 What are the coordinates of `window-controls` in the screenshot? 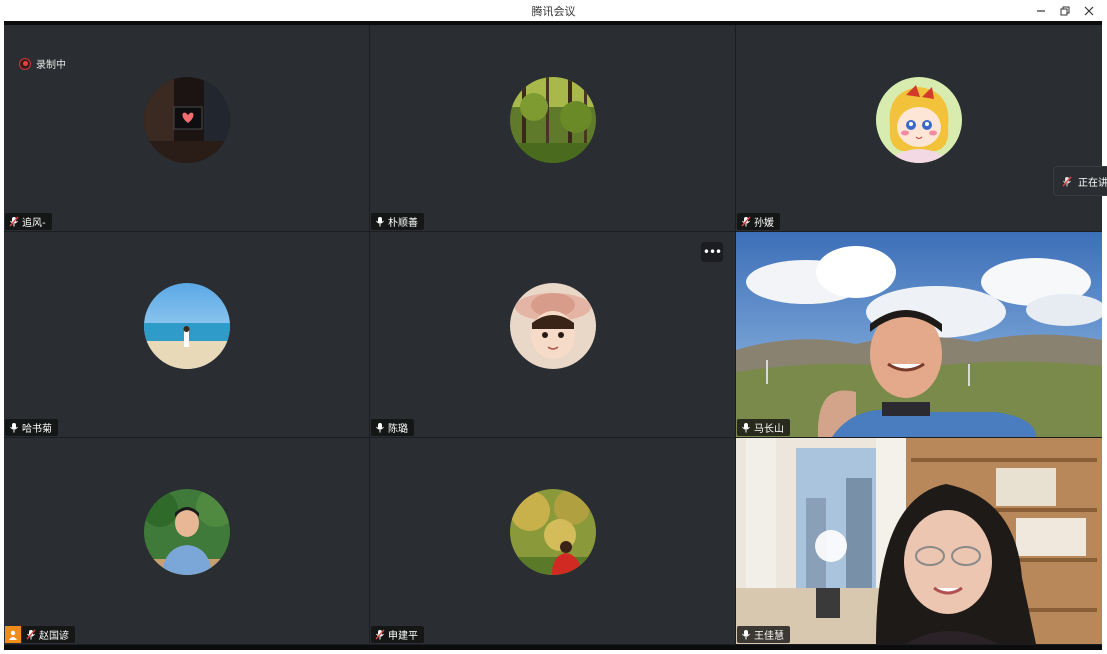 It's located at (1065, 10).